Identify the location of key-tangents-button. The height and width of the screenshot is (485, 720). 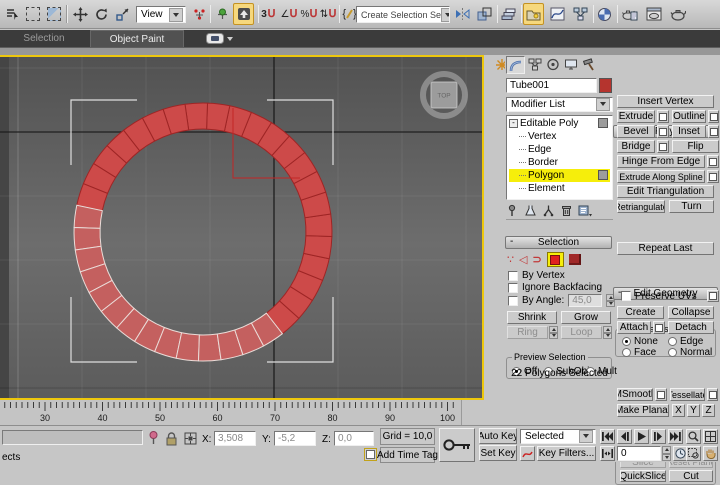
(527, 453).